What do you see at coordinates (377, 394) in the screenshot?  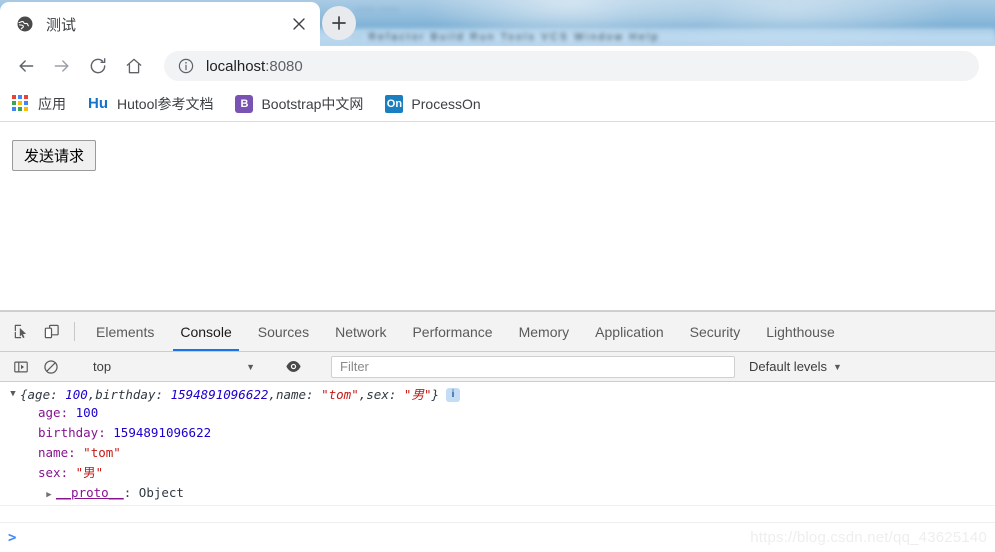 I see `preview-key: sex` at bounding box center [377, 394].